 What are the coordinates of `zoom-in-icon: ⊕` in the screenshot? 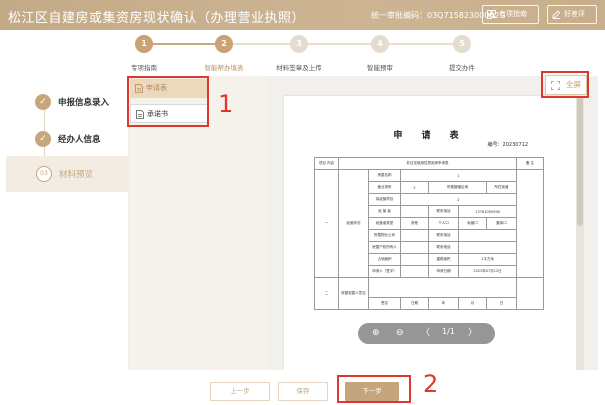 It's located at (376, 333).